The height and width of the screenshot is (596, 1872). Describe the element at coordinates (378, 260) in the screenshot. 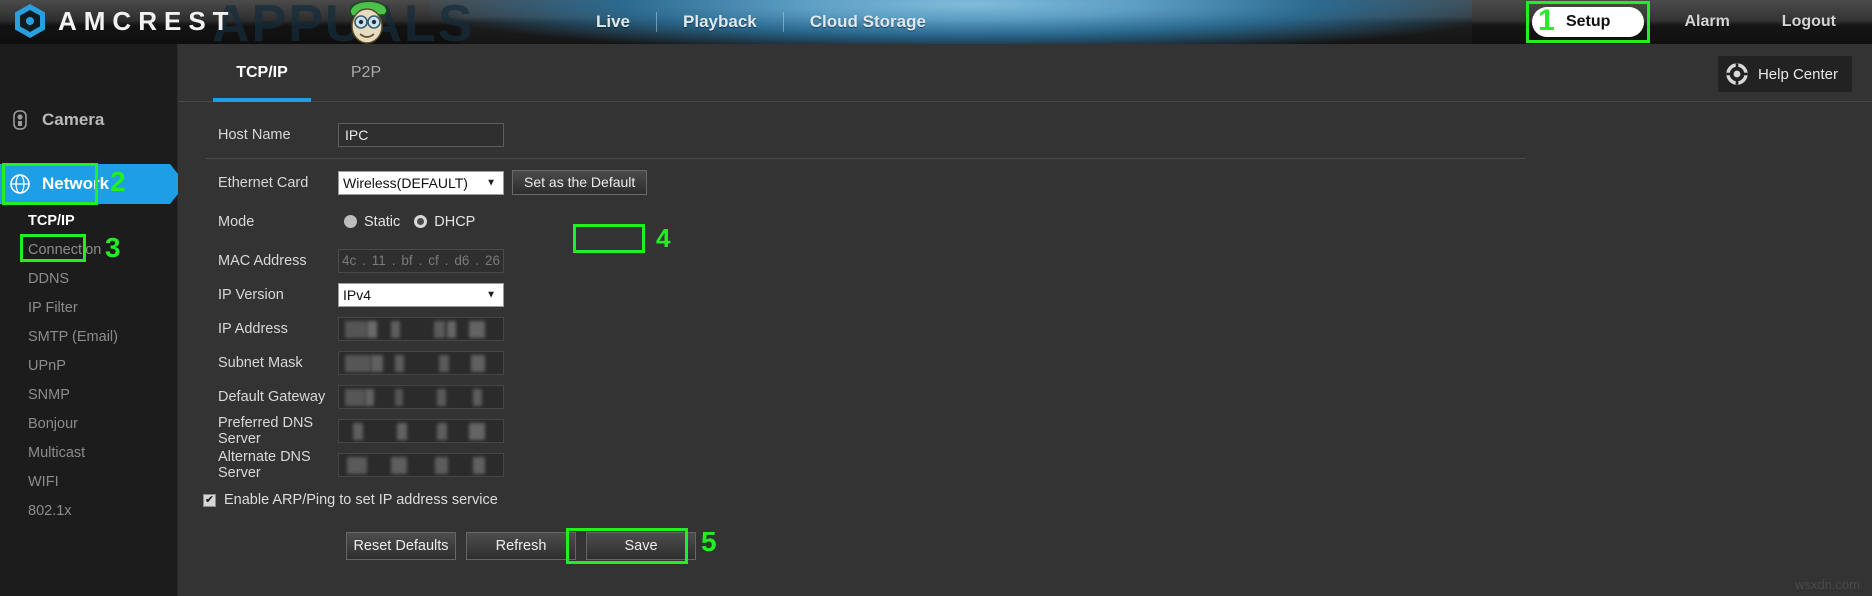

I see `mac-octet-2: 11` at that location.